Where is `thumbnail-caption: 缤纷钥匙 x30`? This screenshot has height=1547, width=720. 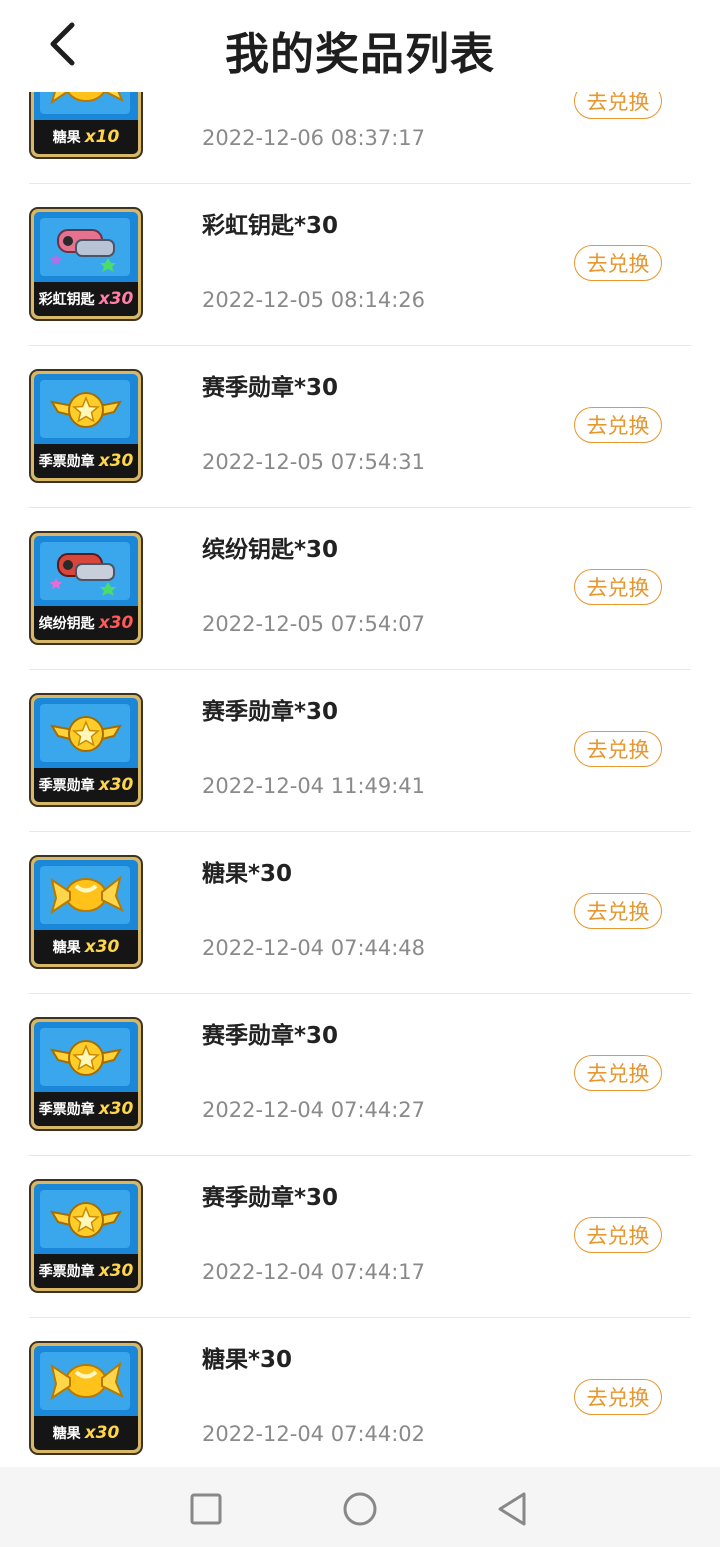 thumbnail-caption: 缤纷钥匙 x30 is located at coordinates (86, 623).